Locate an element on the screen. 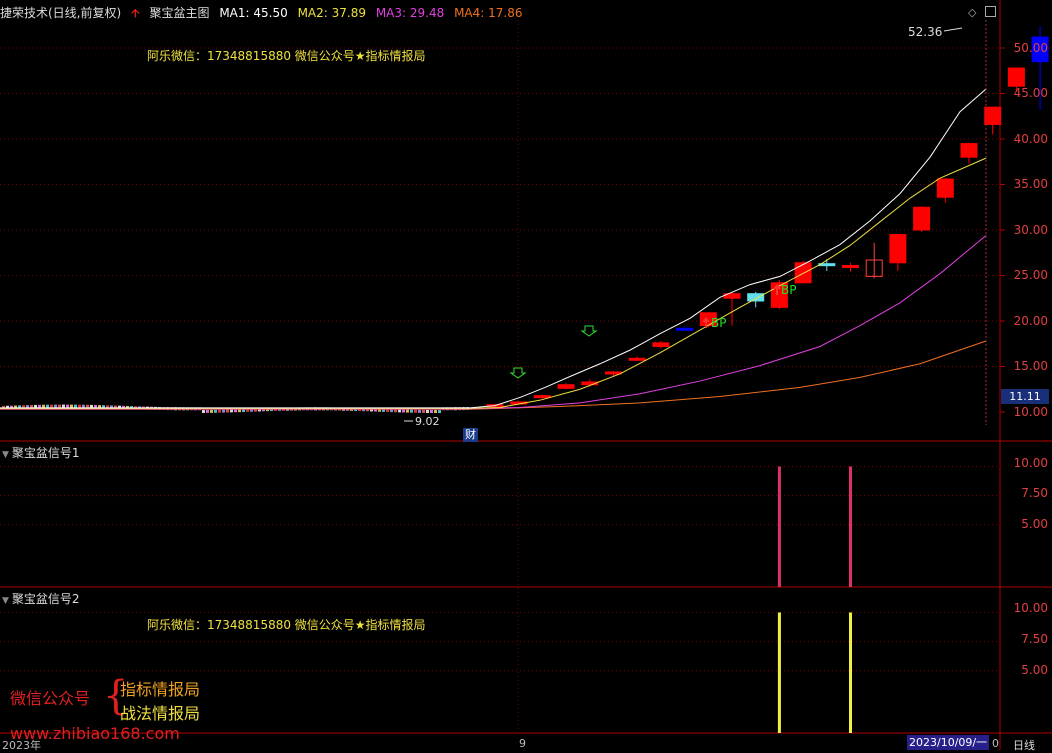 Image resolution: width=1052 pixels, height=753 pixels. wechat-line2: 战法情报局 is located at coordinates (160, 713).